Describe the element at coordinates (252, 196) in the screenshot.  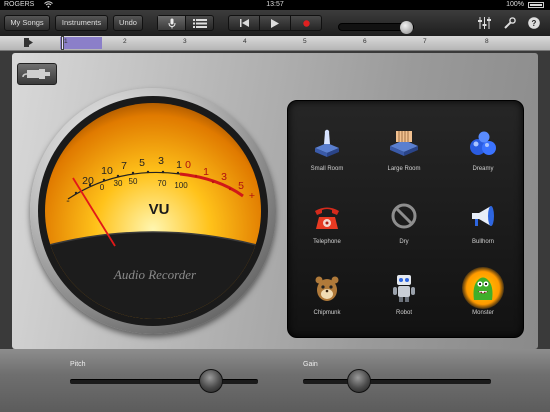
I see `vu-scale-label: +` at that location.